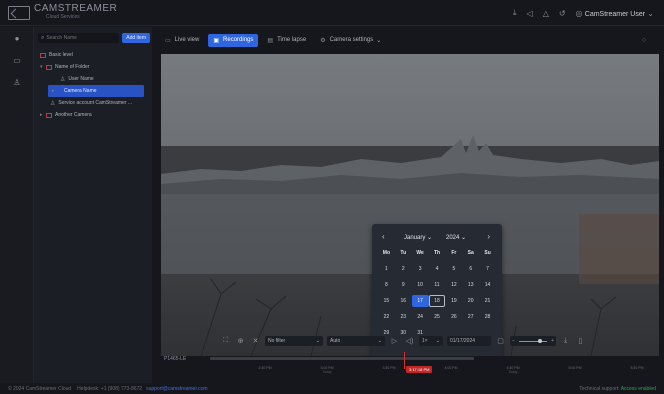 Image resolution: width=664 pixels, height=394 pixels. I want to click on calendar-day: 10, so click(420, 285).